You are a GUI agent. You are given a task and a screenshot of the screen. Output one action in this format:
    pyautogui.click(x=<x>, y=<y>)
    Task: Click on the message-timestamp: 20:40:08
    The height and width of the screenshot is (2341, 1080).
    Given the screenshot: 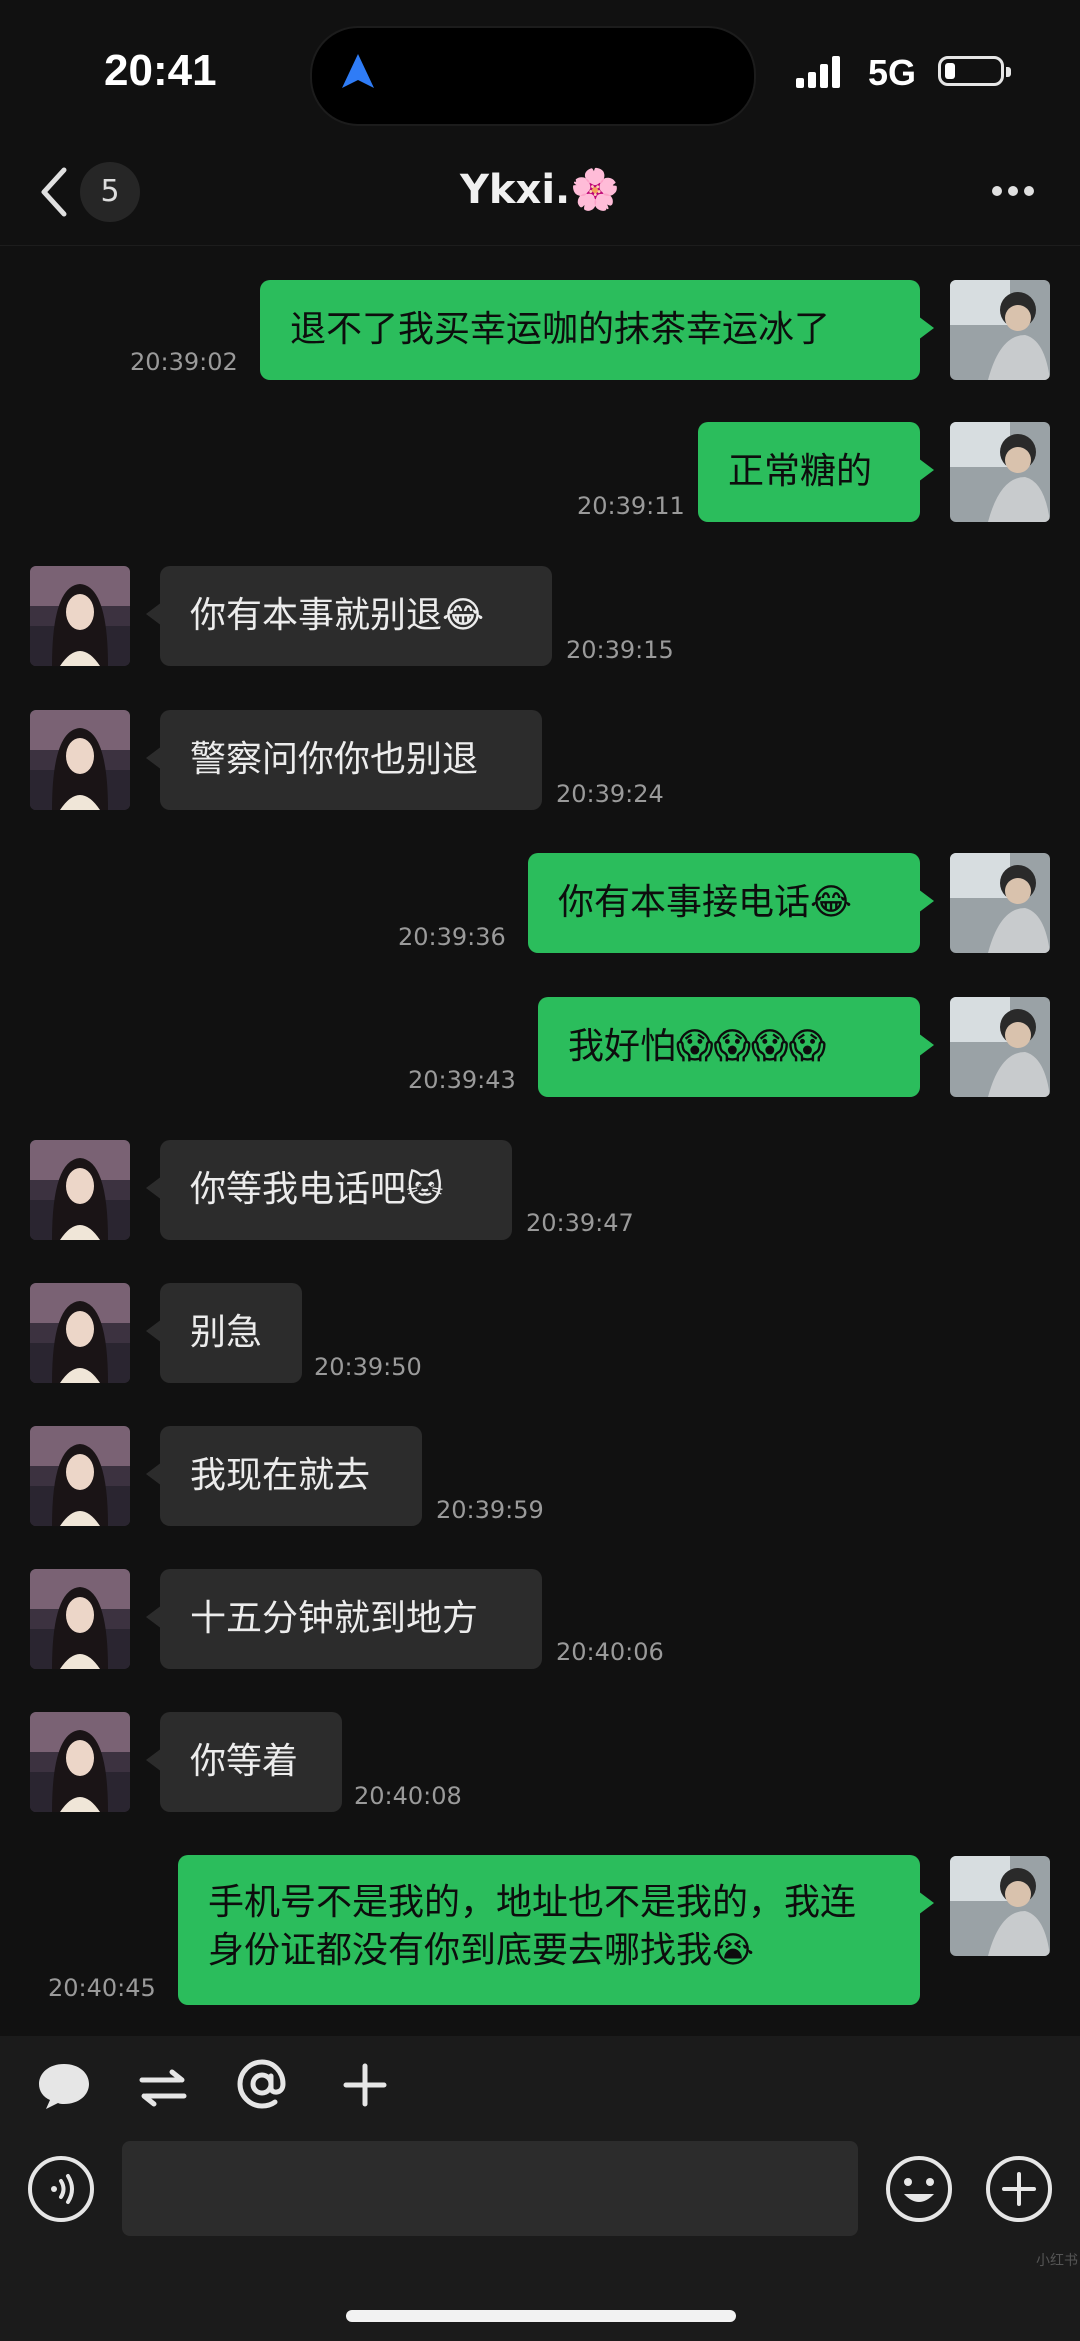 What is the action you would take?
    pyautogui.click(x=408, y=1796)
    